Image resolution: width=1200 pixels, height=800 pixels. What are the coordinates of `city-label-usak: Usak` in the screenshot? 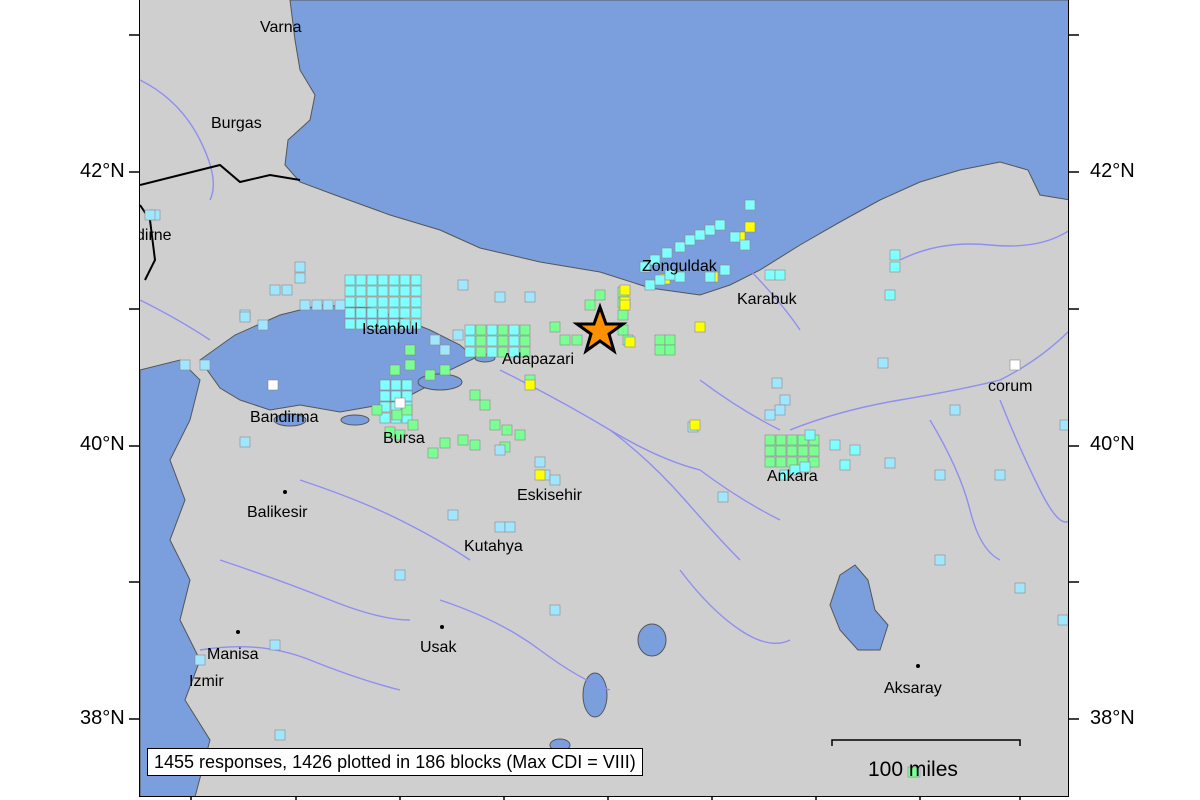 It's located at (438, 647).